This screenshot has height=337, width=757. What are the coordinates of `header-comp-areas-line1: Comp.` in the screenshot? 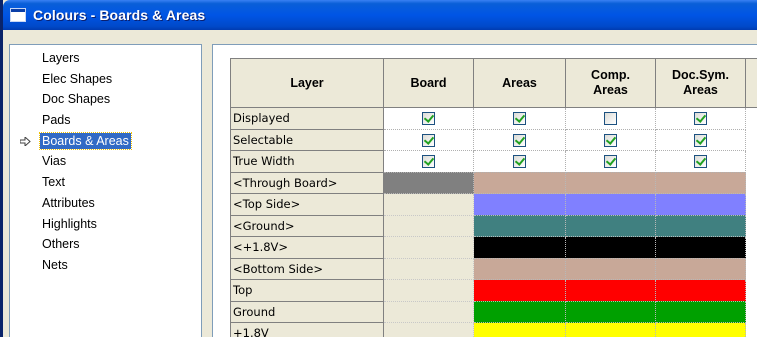 It's located at (610, 75).